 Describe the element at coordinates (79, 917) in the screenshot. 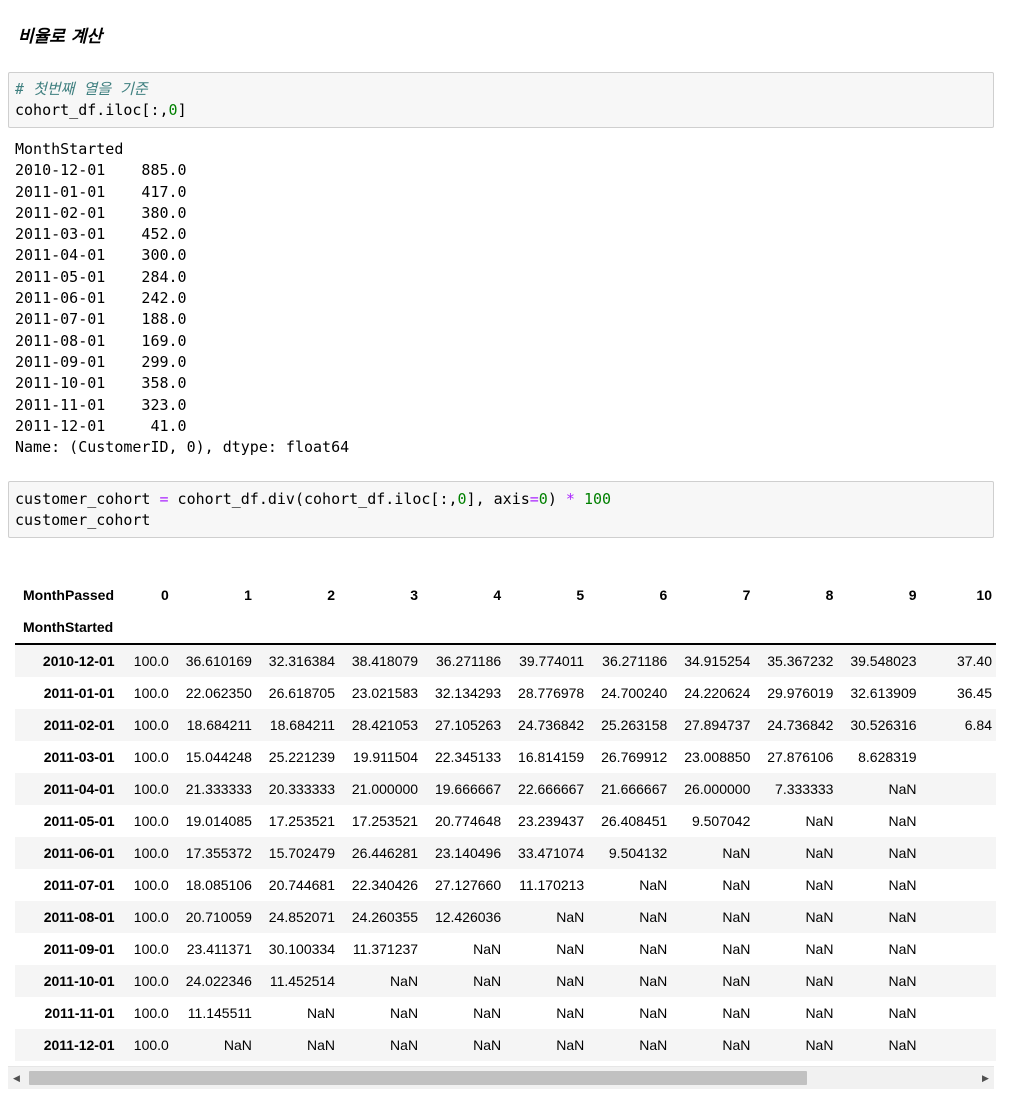

I see `row-index: 2011-08-01` at that location.